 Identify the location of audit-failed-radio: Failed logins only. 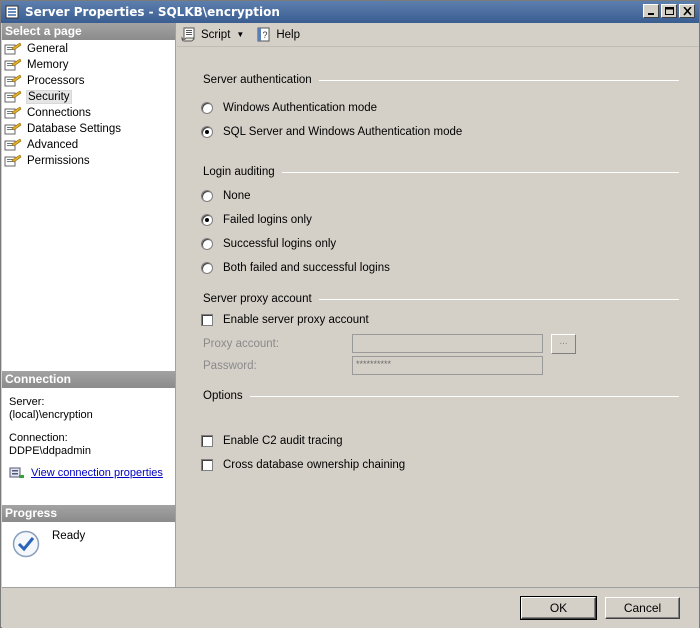
(256, 220).